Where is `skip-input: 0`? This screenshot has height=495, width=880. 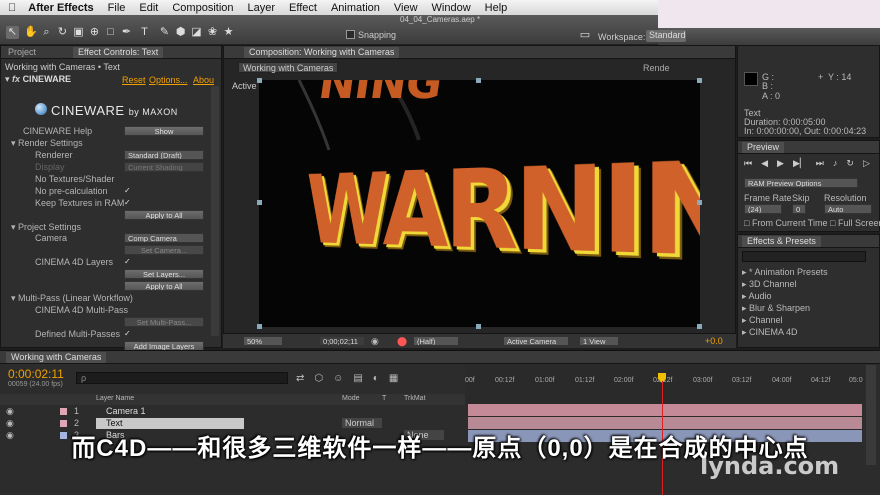
skip-input: 0 is located at coordinates (799, 209).